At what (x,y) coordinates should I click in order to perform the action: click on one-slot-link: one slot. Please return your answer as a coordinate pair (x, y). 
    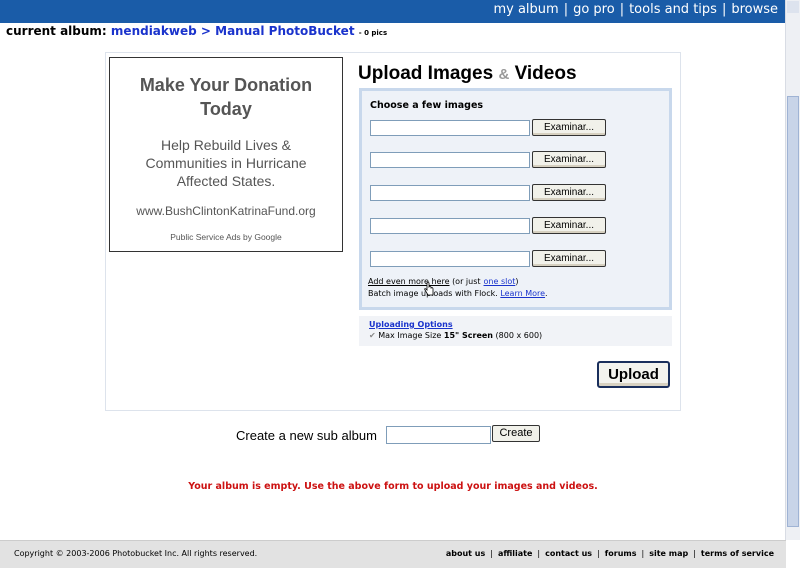
    Looking at the image, I should click on (500, 281).